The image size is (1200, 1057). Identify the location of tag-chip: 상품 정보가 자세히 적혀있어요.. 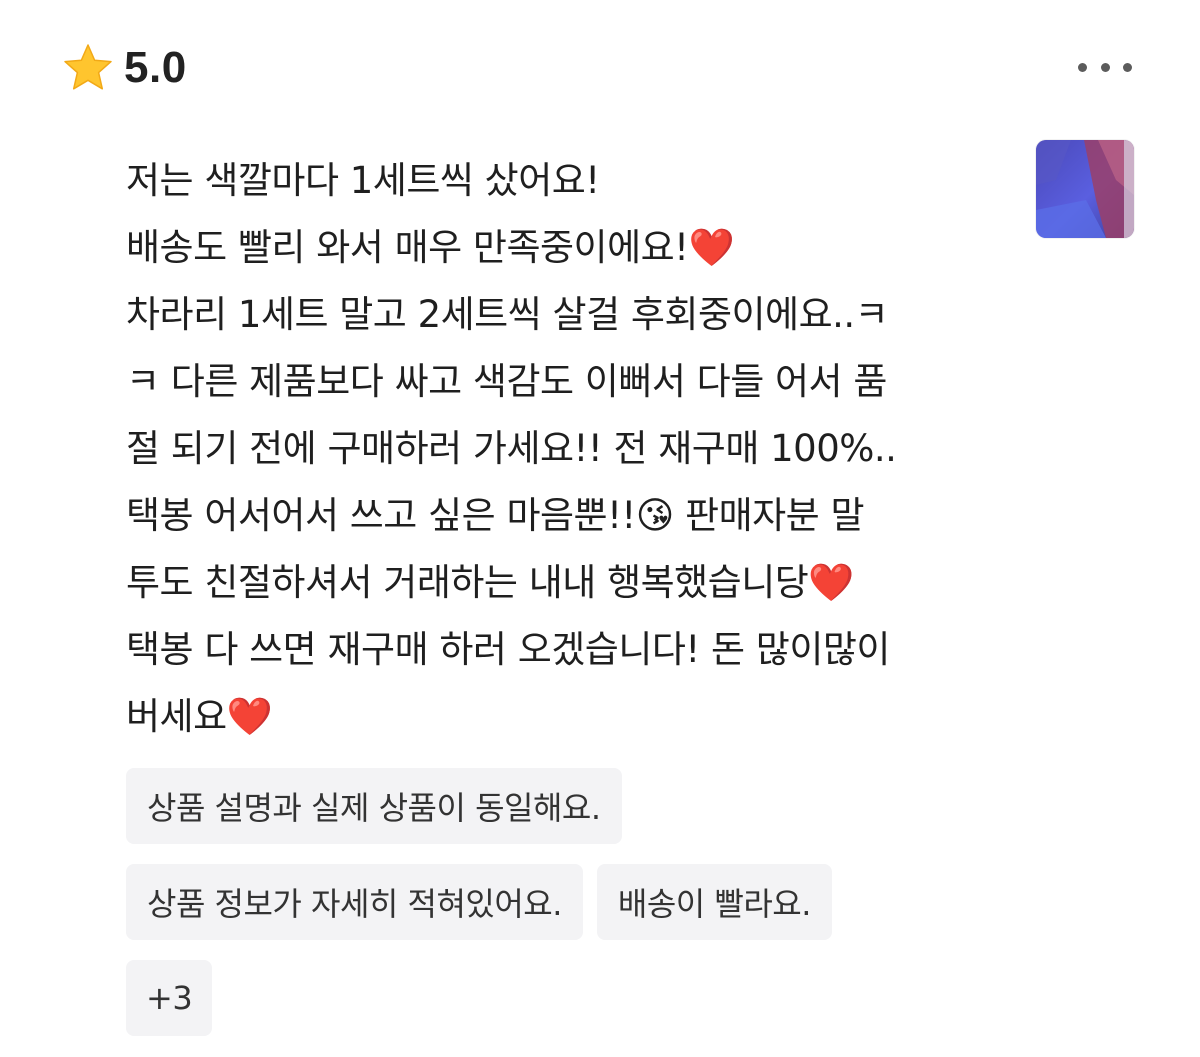
(354, 902).